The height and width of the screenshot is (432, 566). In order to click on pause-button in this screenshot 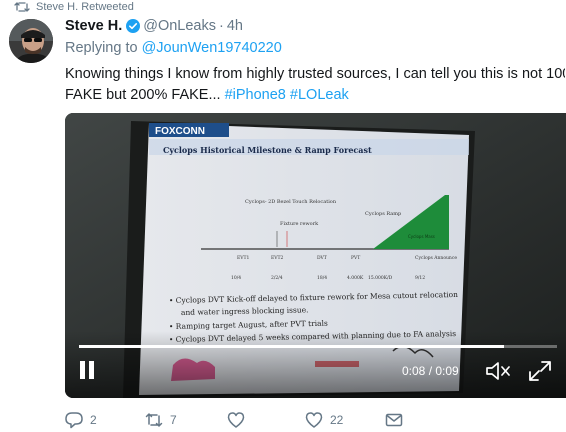, I will do `click(87, 370)`.